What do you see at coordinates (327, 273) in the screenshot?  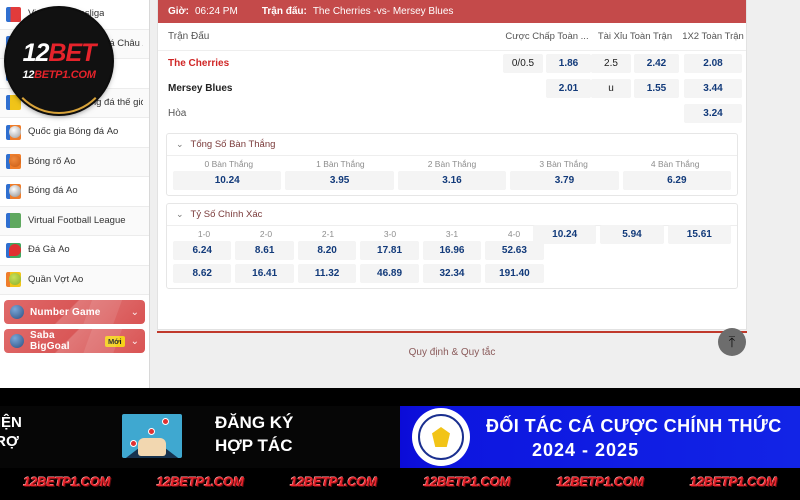 I see `cs-odd-1-2: 11.32` at bounding box center [327, 273].